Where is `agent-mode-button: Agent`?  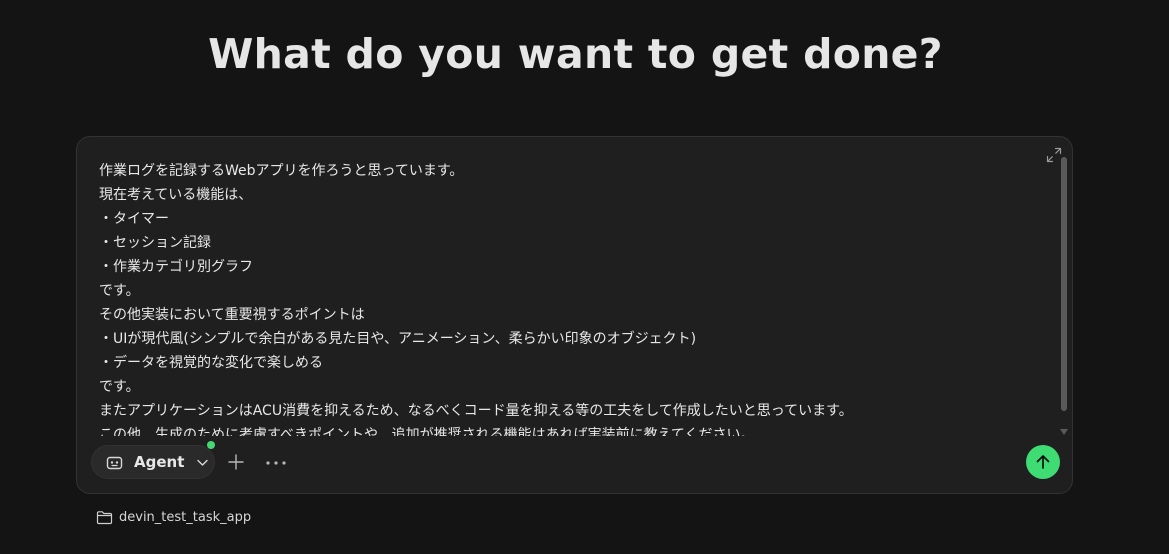 agent-mode-button: Agent is located at coordinates (153, 462).